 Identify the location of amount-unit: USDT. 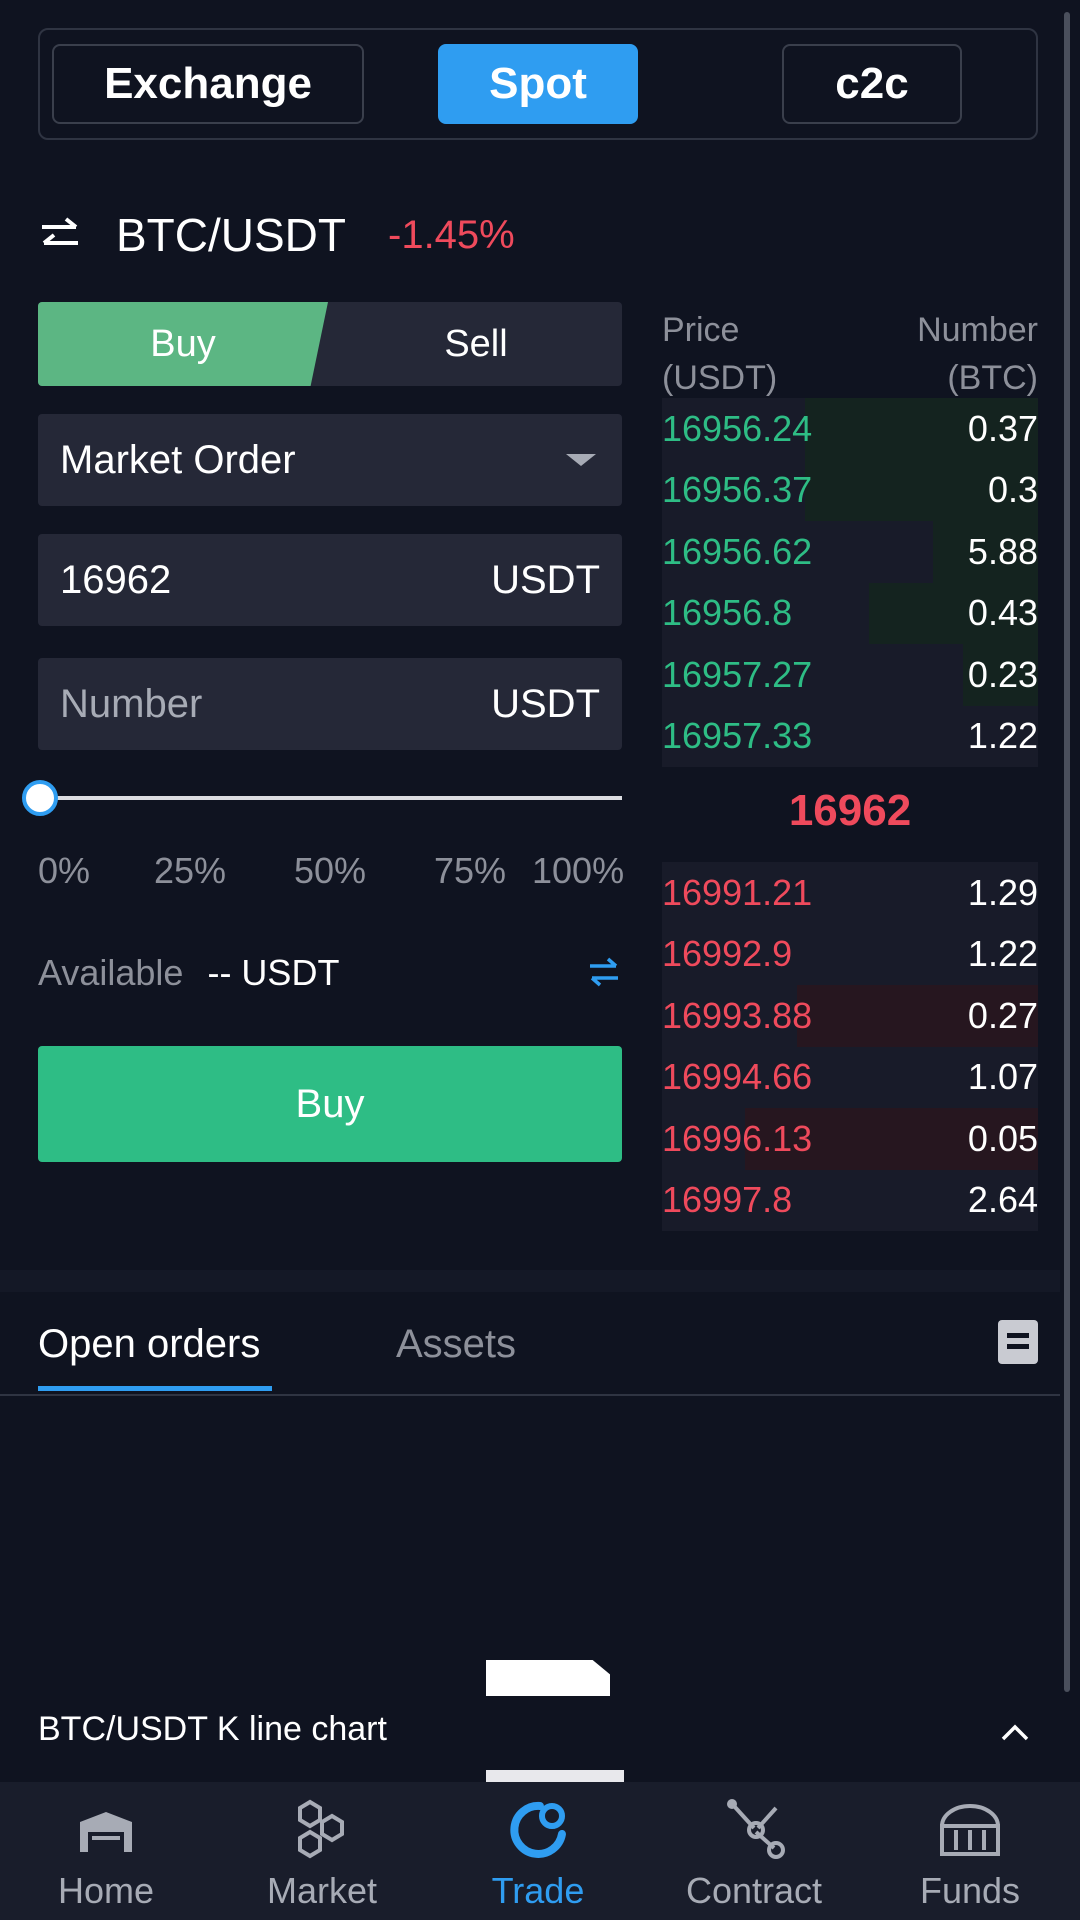
(545, 703).